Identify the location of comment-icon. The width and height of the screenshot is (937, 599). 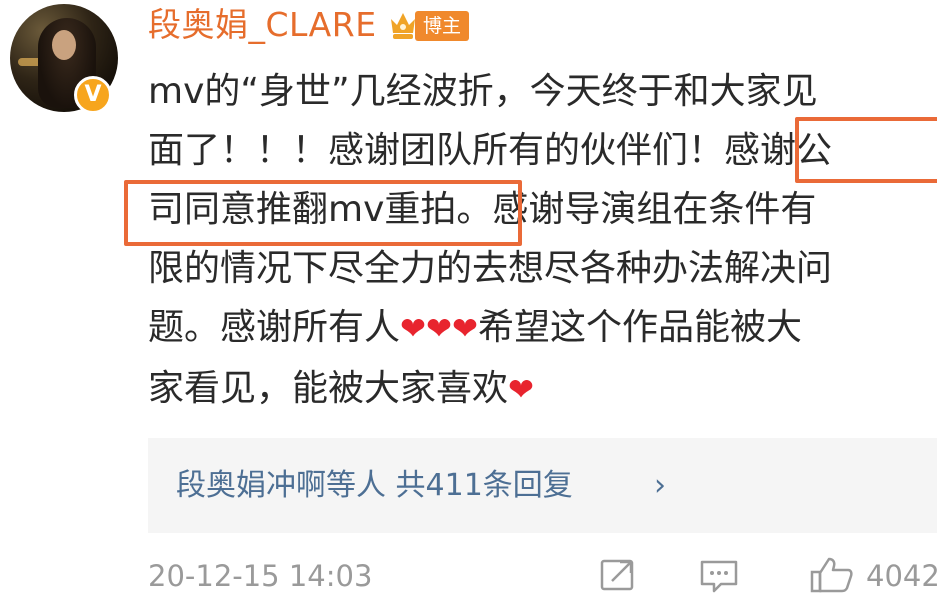
(719, 575).